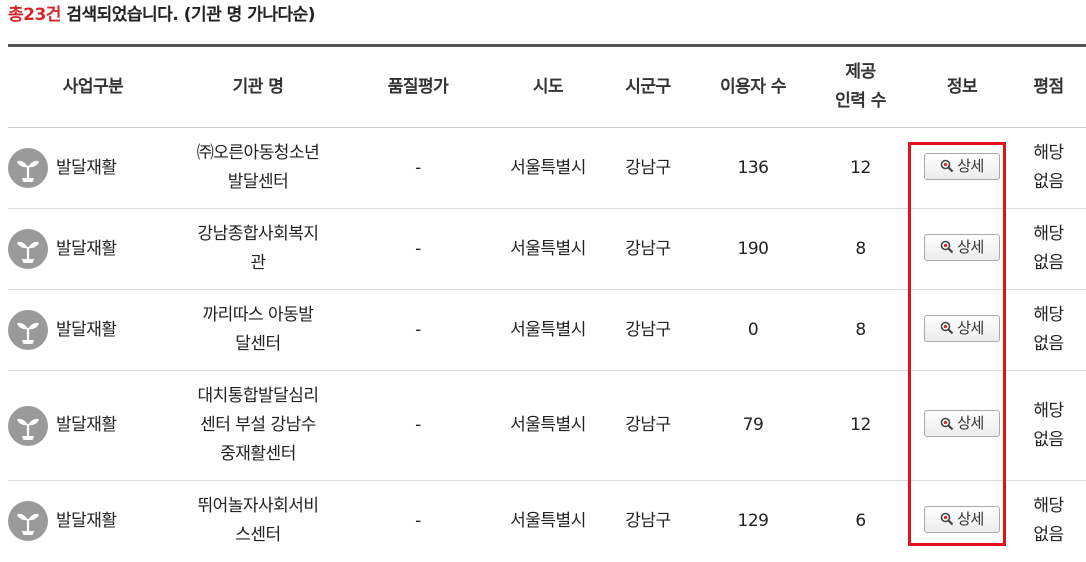 The width and height of the screenshot is (1086, 562). I want to click on org-name: 까리따스 아동발달센터, so click(258, 329).